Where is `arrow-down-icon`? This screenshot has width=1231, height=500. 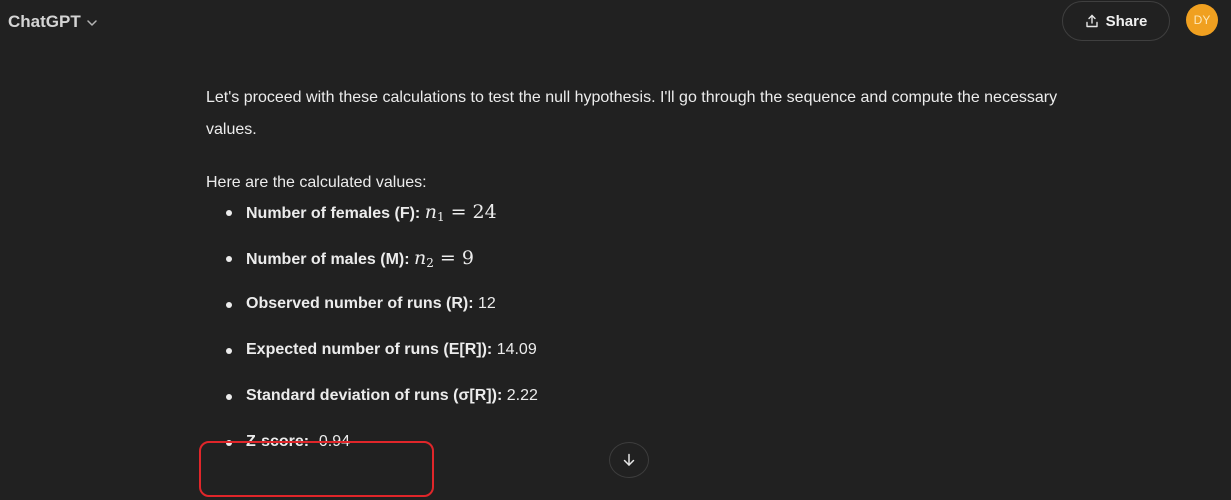 arrow-down-icon is located at coordinates (629, 459).